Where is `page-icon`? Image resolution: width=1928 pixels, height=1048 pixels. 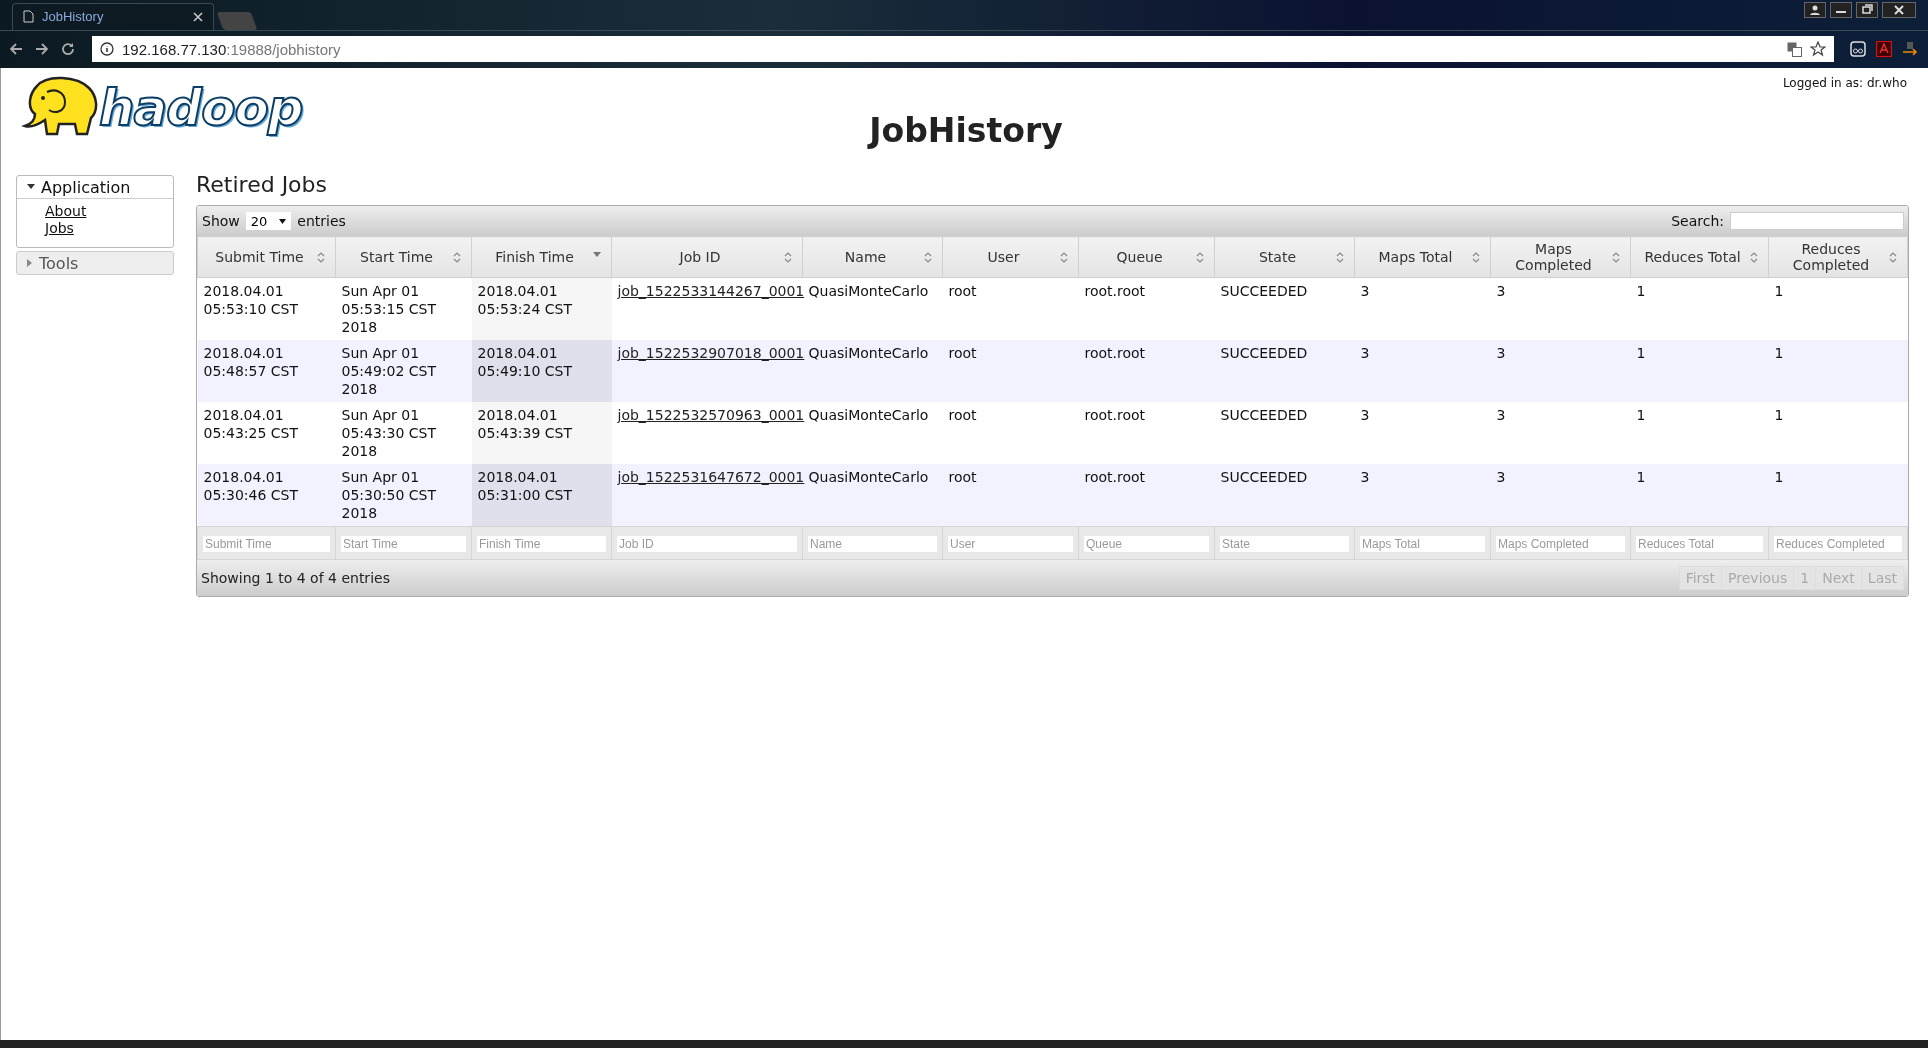 page-icon is located at coordinates (28, 17).